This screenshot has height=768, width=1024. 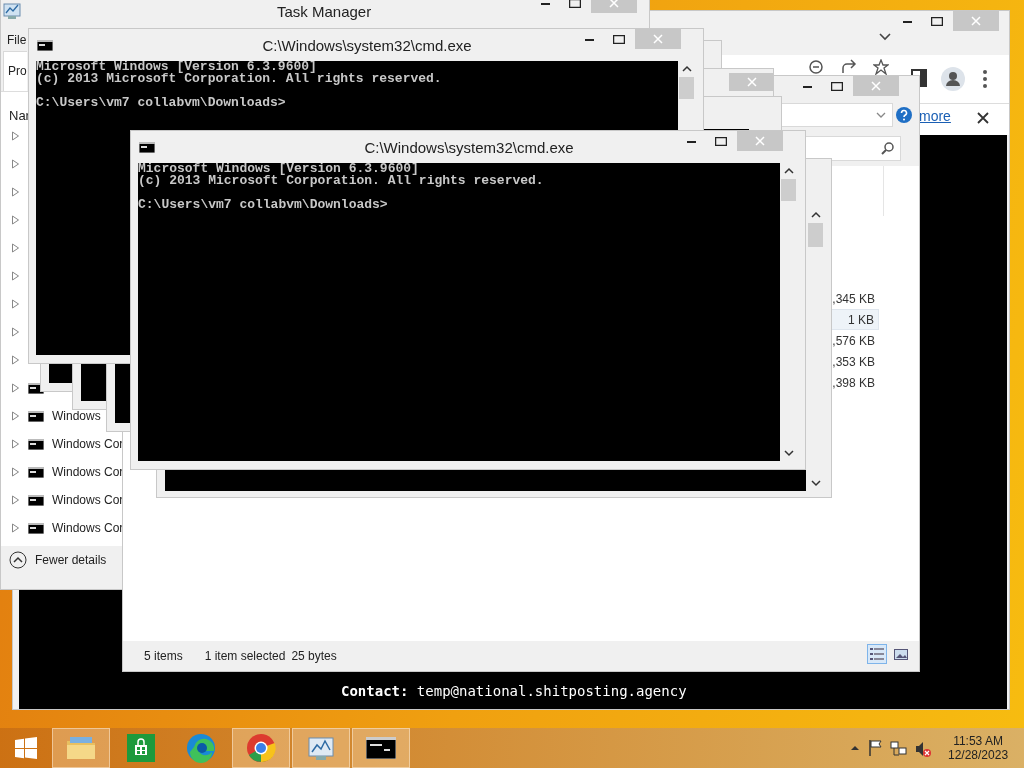 I want to click on taskbar-button, so click(x=381, y=748).